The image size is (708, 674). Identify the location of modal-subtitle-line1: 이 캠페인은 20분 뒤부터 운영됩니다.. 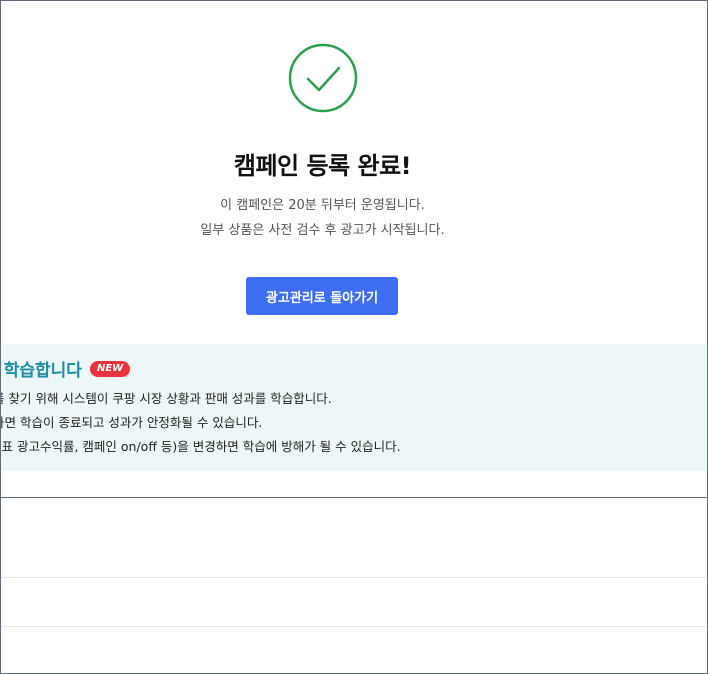
(322, 205).